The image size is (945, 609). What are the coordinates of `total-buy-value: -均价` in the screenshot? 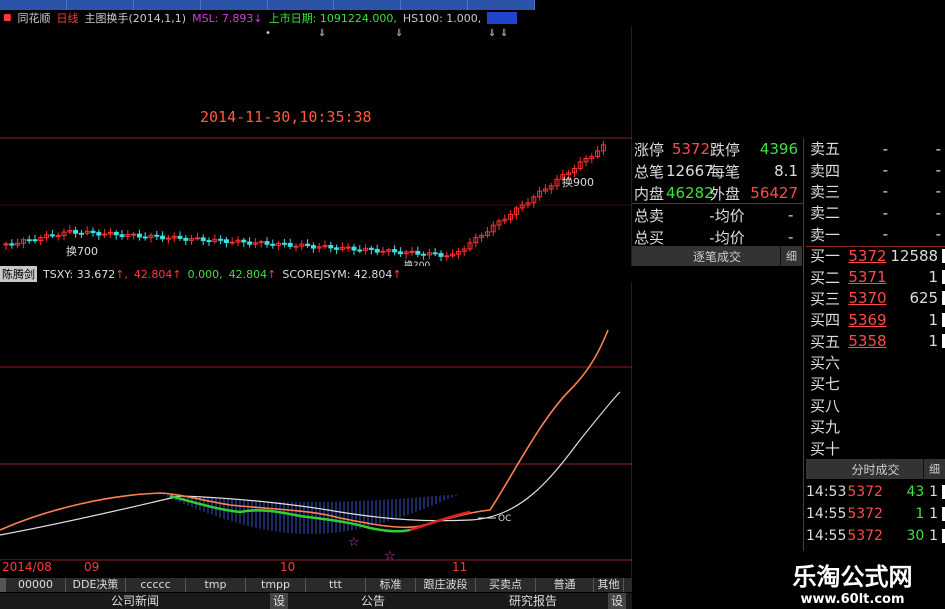 It's located at (727, 237).